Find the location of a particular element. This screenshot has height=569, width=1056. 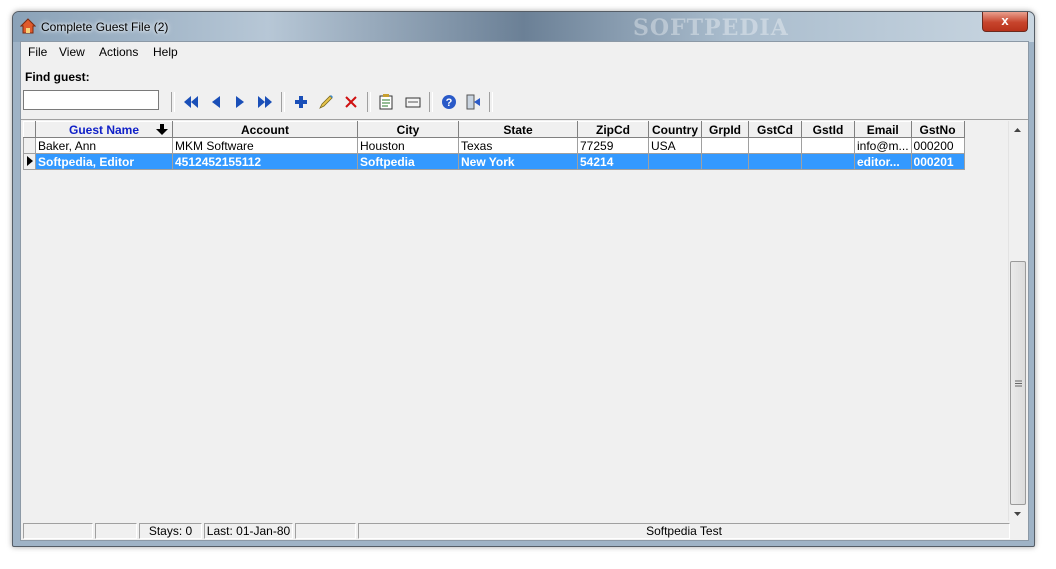

column-header-label: Guest Name is located at coordinates (104, 129).